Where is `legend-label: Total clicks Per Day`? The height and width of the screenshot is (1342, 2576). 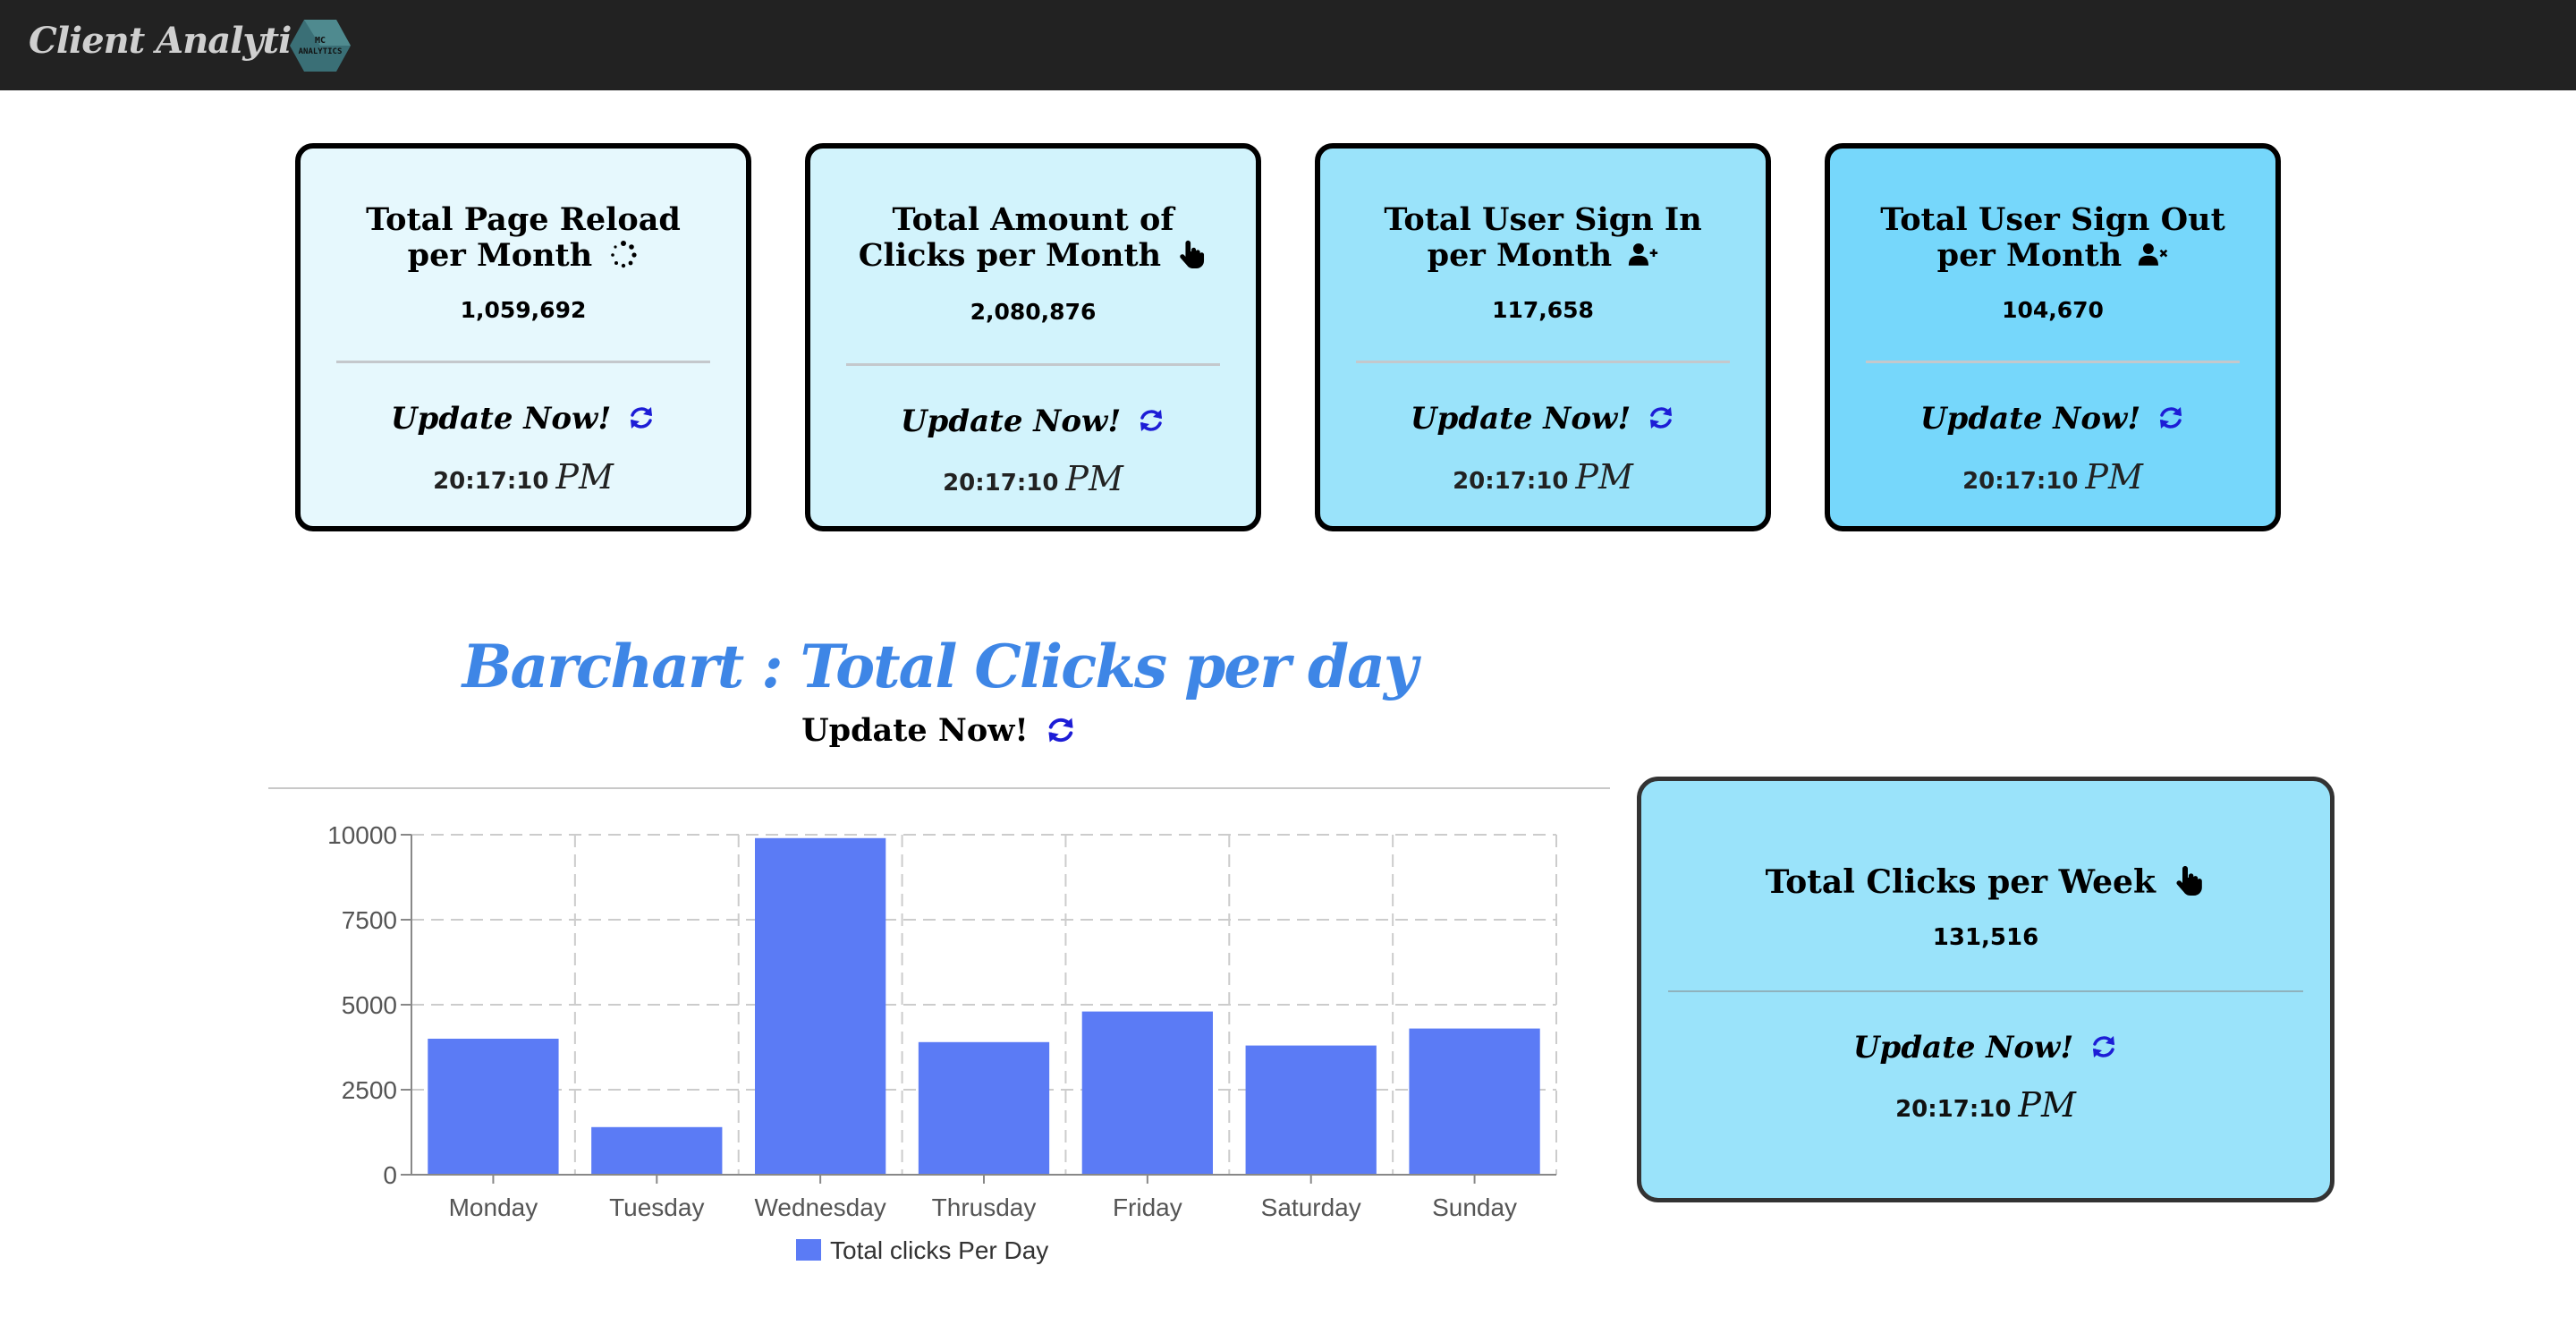 legend-label: Total clicks Per Day is located at coordinates (939, 1250).